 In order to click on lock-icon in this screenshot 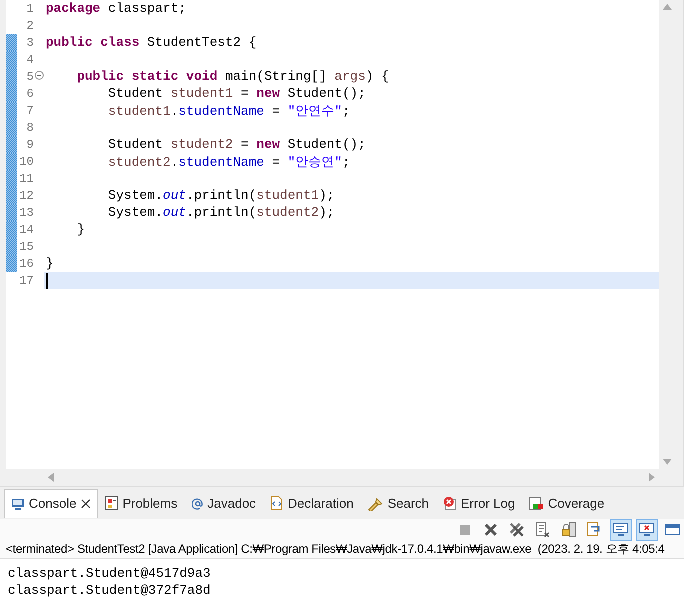, I will do `click(569, 530)`.